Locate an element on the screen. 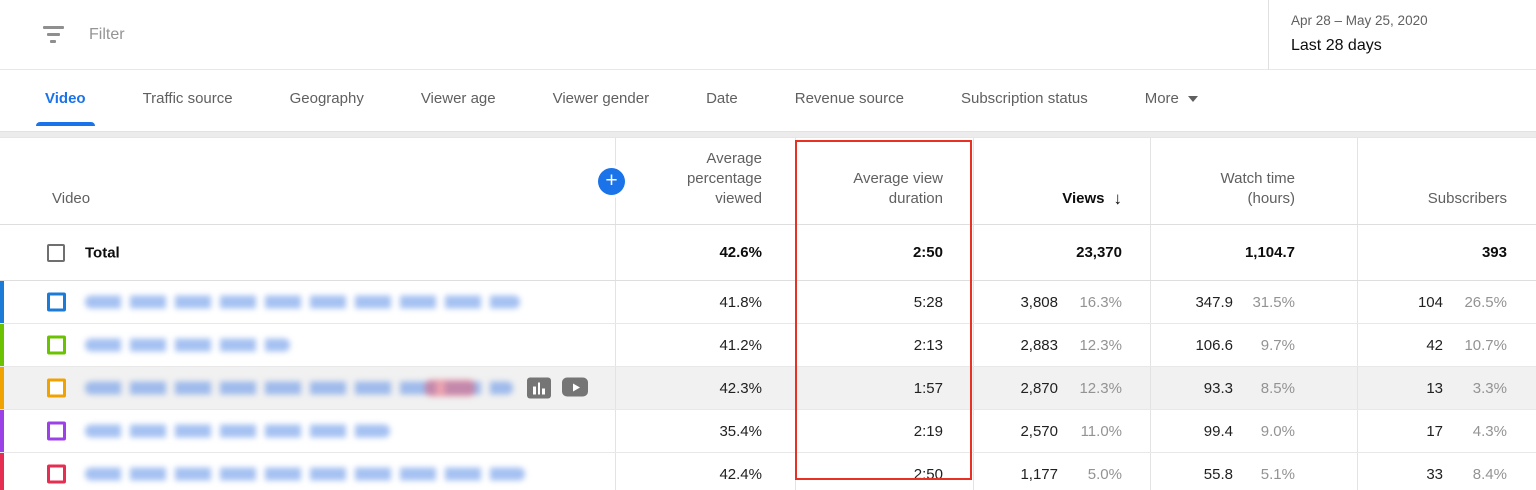 The width and height of the screenshot is (1536, 490). chevron-down-icon is located at coordinates (1192, 98).